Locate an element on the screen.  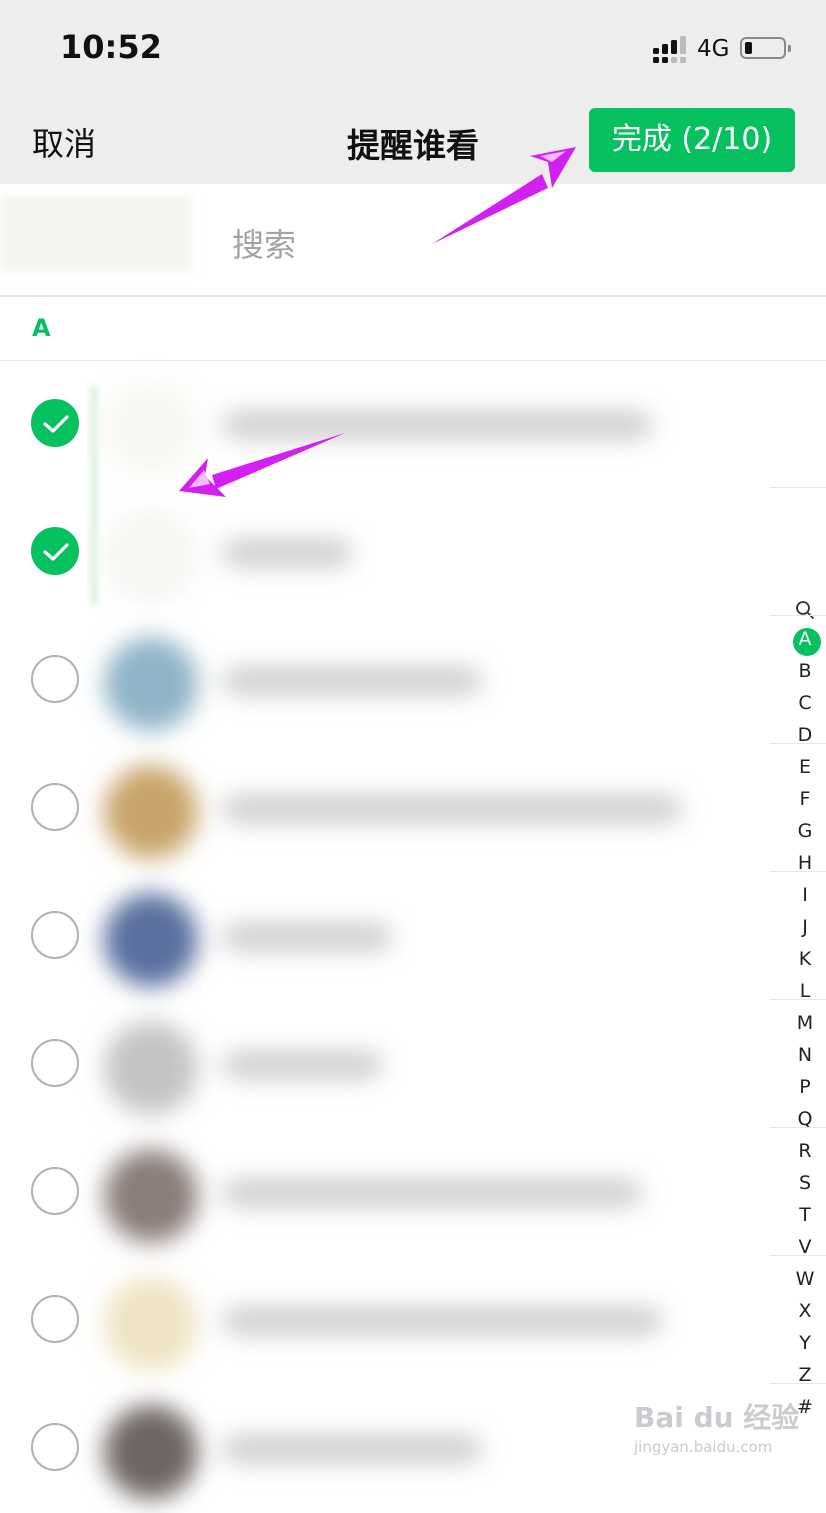
status-time: 10:52 is located at coordinates (111, 47).